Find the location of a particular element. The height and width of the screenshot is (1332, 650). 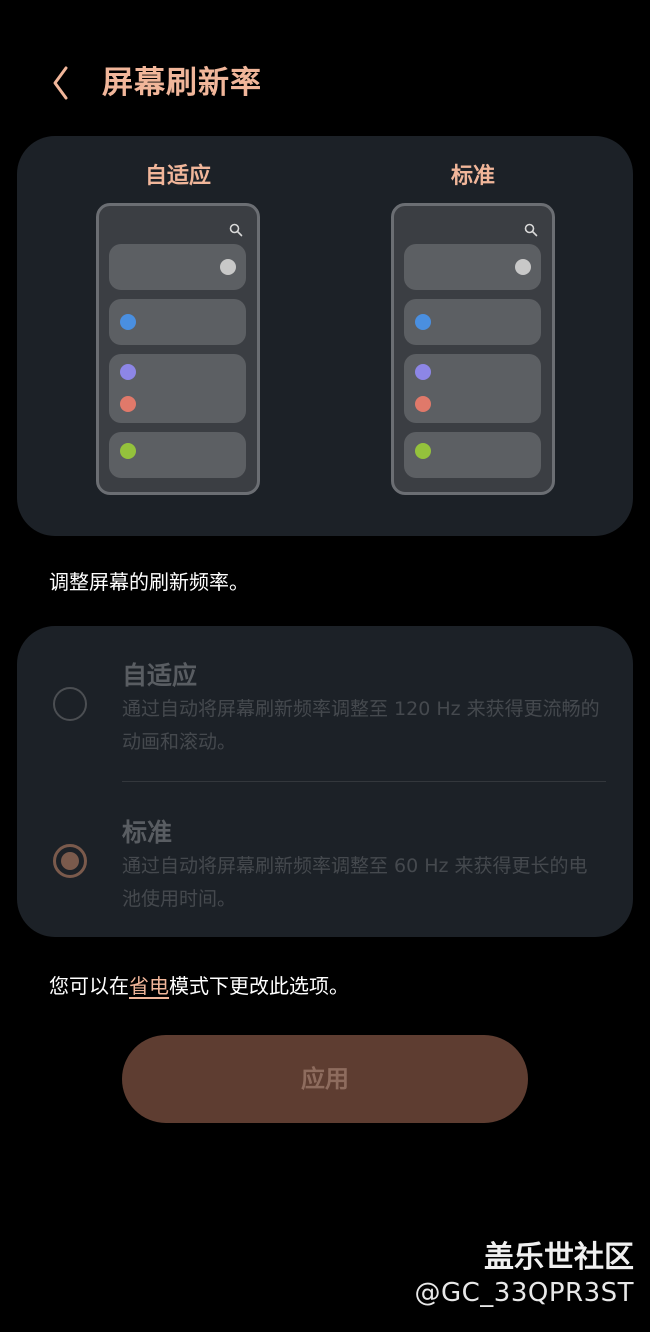

option-standard-description: 通过自动将屏幕刷新频率调整至 60 Hz 来获得更长的电池使用时间。 is located at coordinates (355, 882).